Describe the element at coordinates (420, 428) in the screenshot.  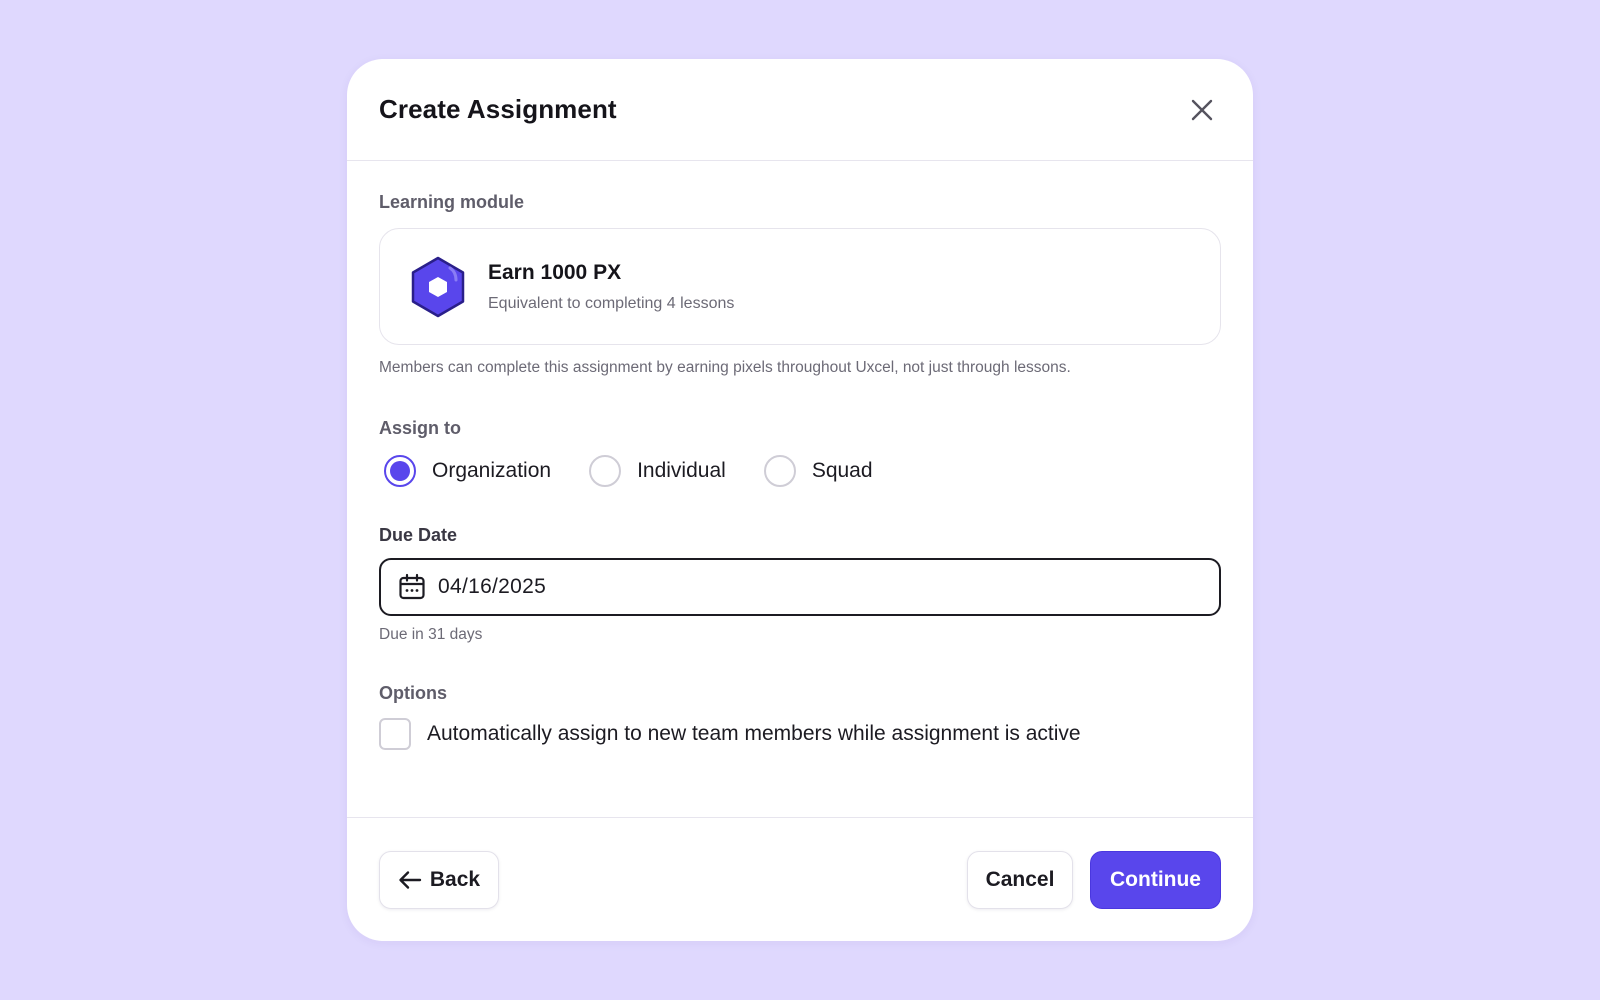
I see `assign-to-label: Assign to` at that location.